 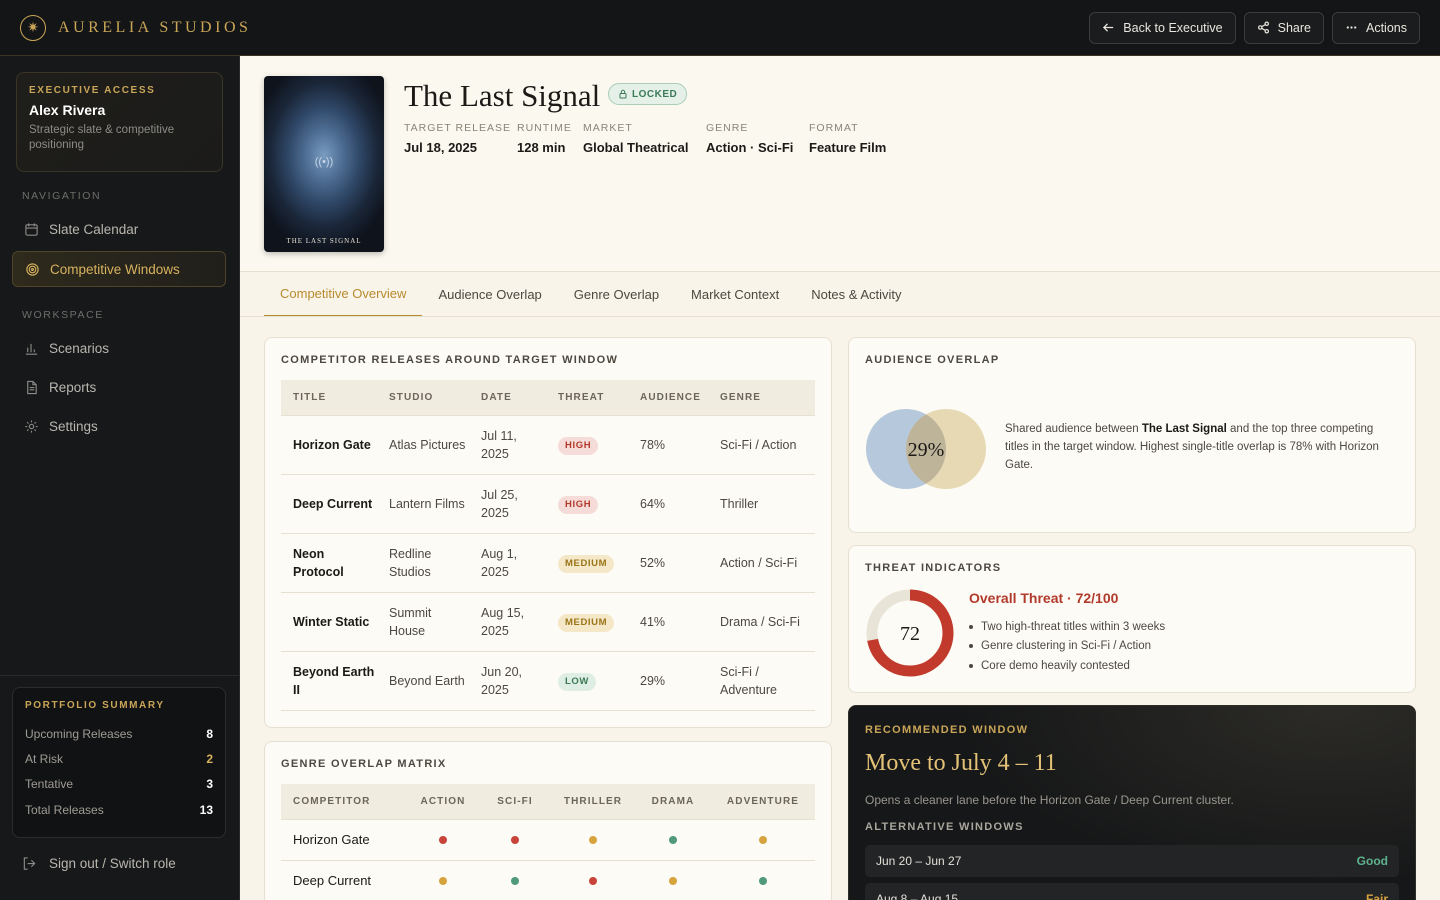 What do you see at coordinates (961, 763) in the screenshot?
I see `recommended-window-title: Move to July 4 – 11` at bounding box center [961, 763].